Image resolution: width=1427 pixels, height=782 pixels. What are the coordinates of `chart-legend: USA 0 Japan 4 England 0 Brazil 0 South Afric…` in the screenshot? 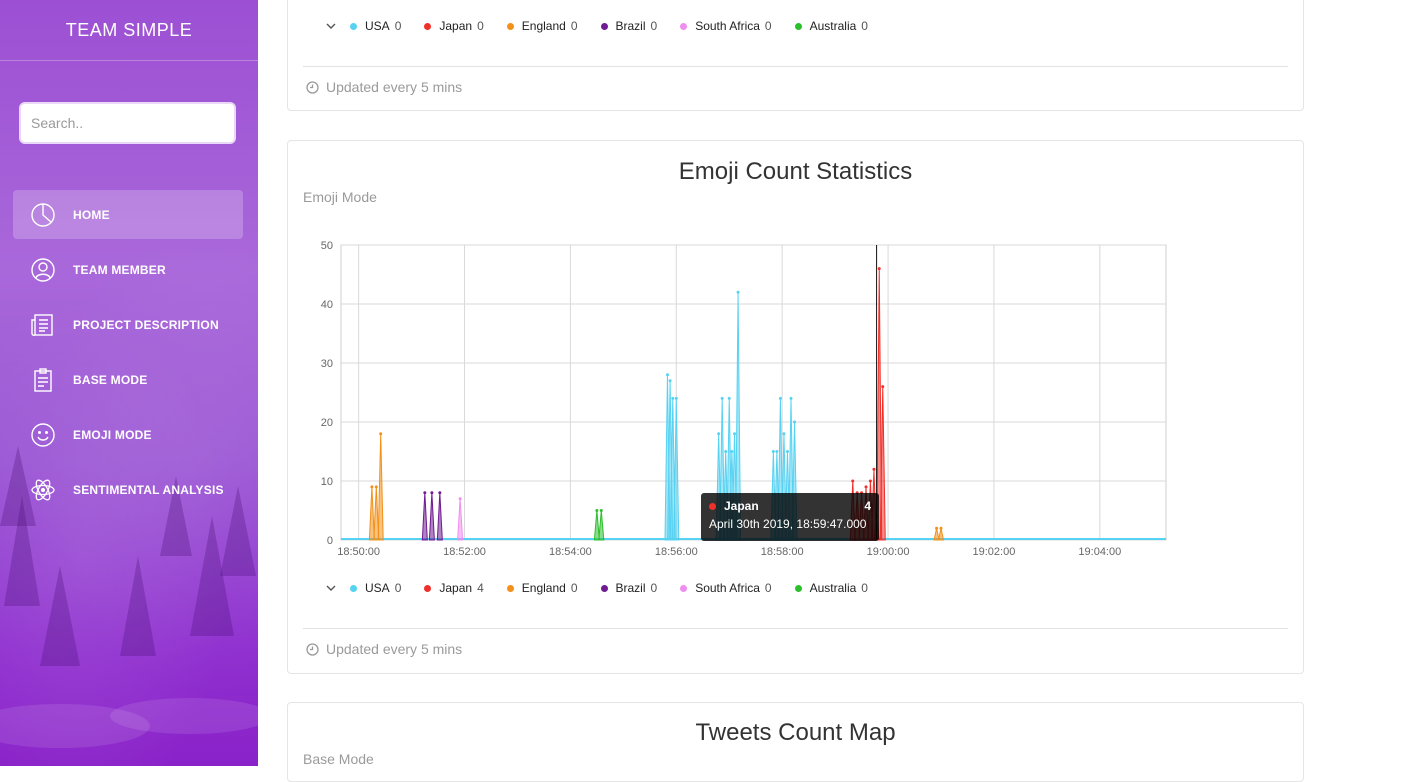 It's located at (607, 588).